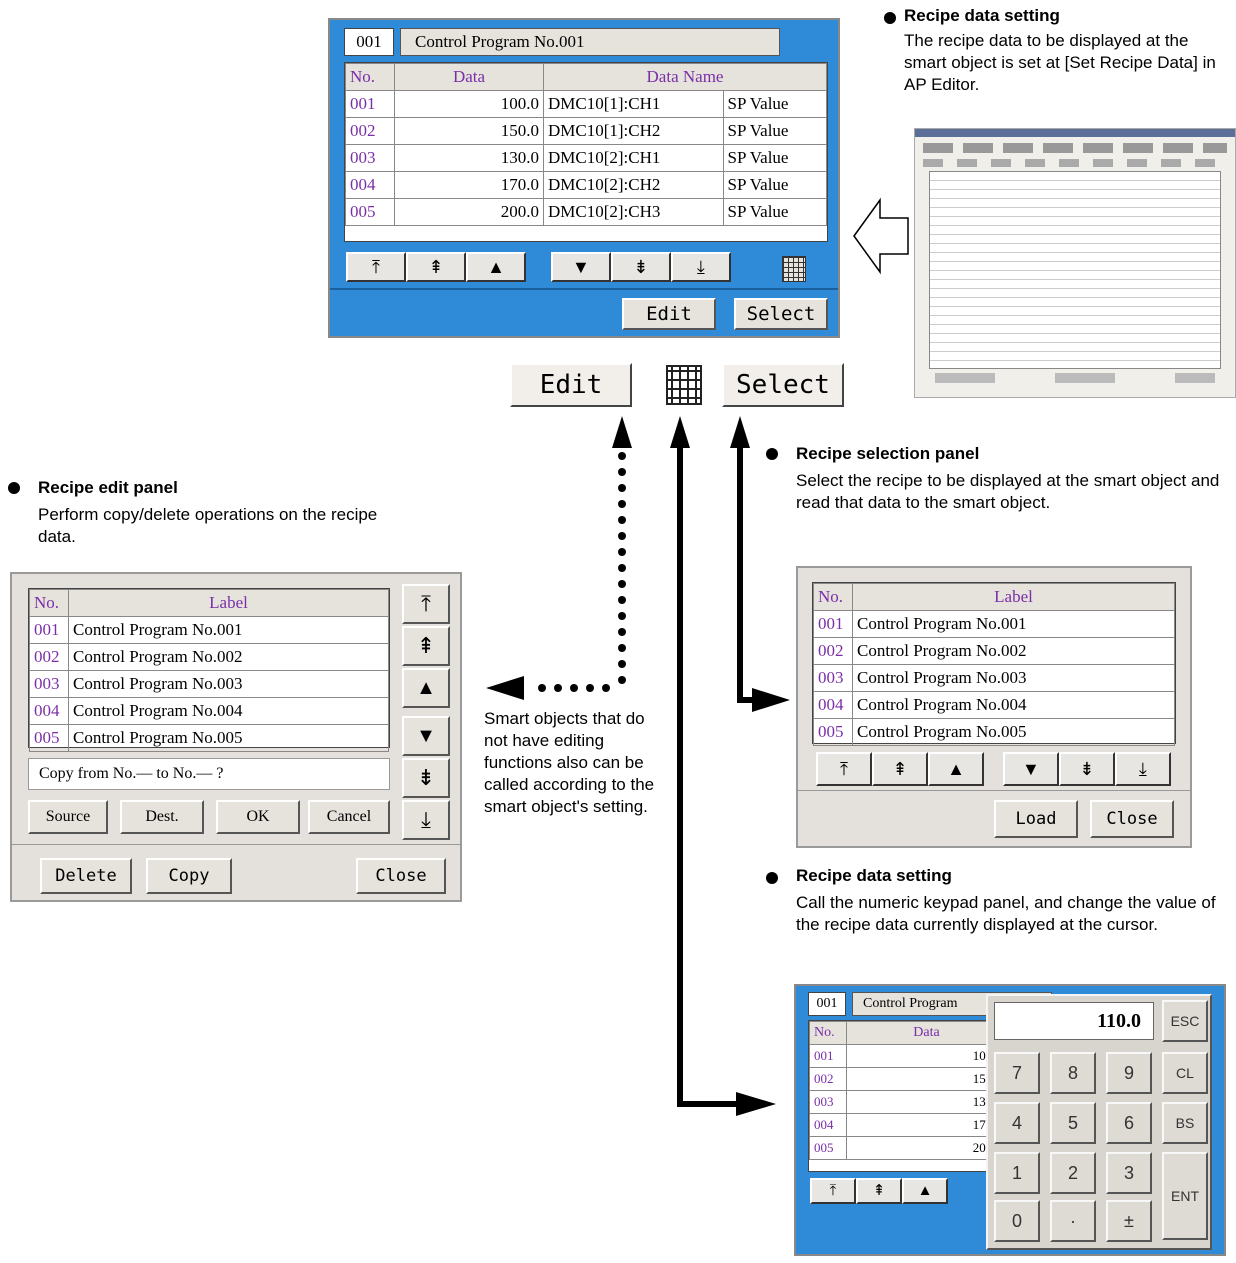 This screenshot has width=1236, height=1263. What do you see at coordinates (1073, 1173) in the screenshot?
I see `key-2: 2` at bounding box center [1073, 1173].